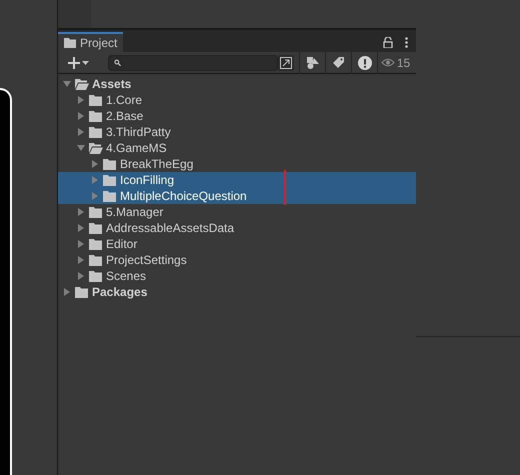 The image size is (520, 475). Describe the element at coordinates (112, 84) in the screenshot. I see `folder-name: Assets` at that location.